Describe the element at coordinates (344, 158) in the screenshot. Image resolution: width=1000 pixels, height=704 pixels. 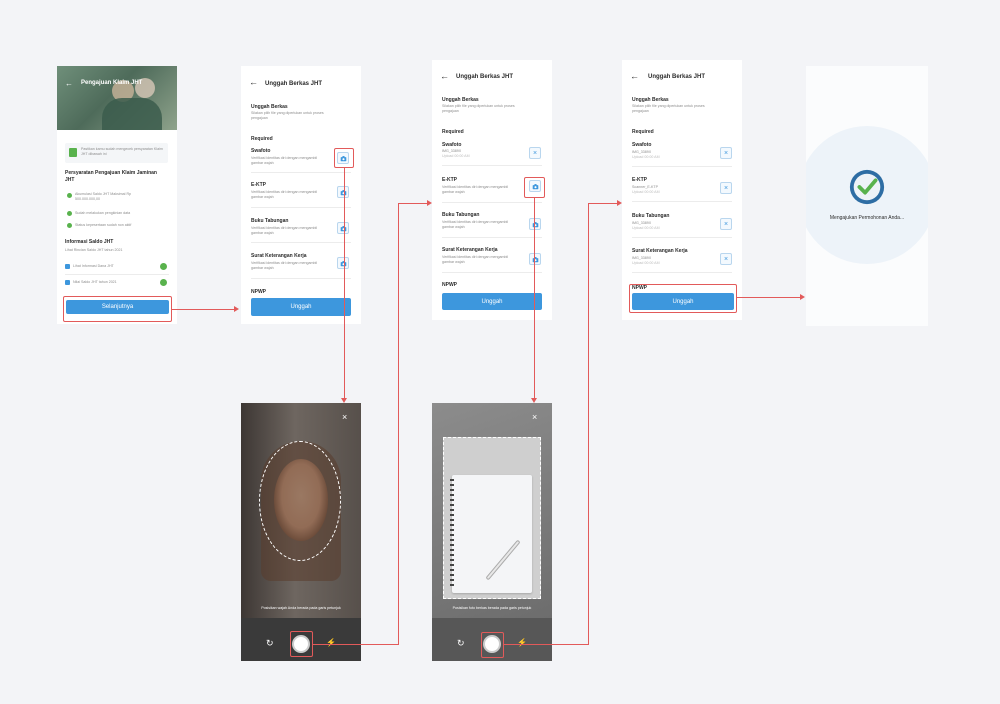
I see `highlight-selfie-camera` at that location.